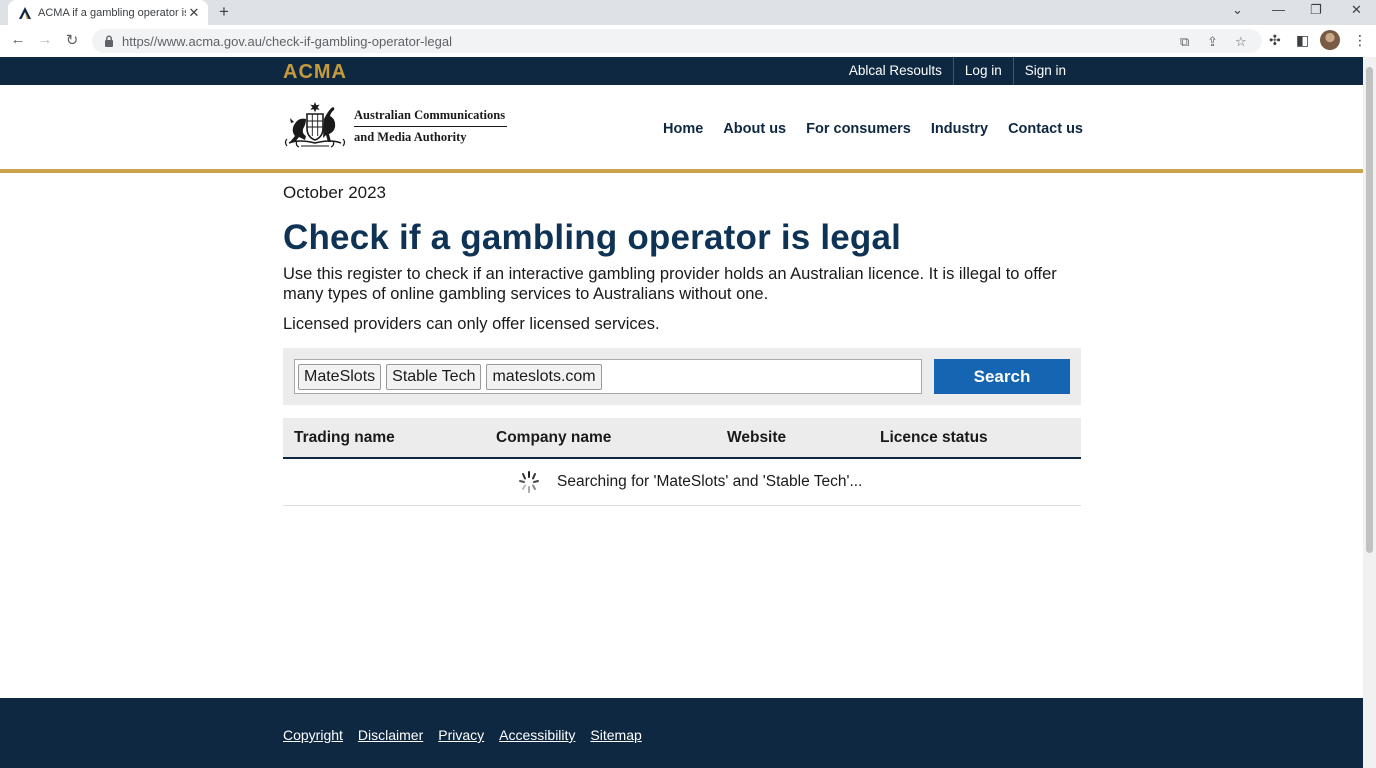 The image size is (1376, 768). Describe the element at coordinates (681, 71) in the screenshot. I see `utility-bar: ACMA Ablcal Resoults Log in Sign in` at that location.